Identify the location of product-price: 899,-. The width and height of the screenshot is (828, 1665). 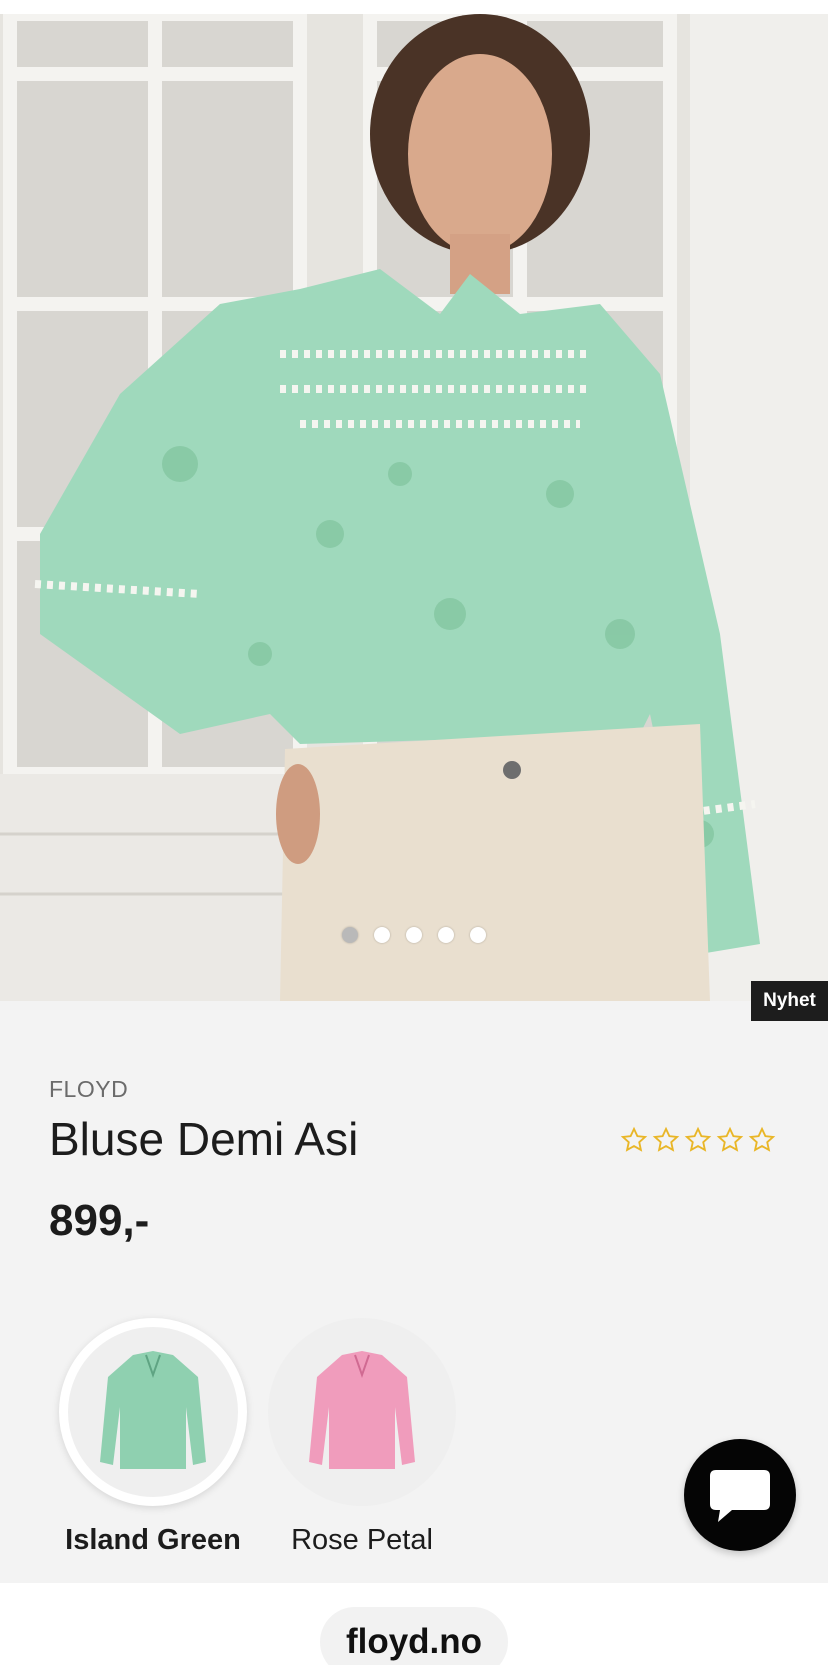
(99, 1220).